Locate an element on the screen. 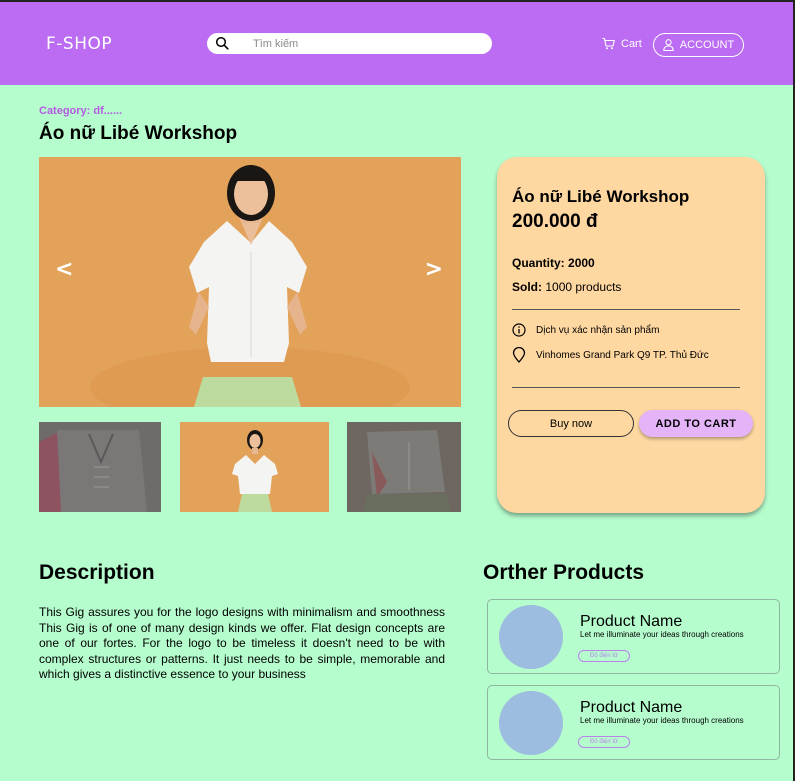 The height and width of the screenshot is (781, 795). location-text: Vinhomes Grand Park Q9 TP. Thủ Đức is located at coordinates (622, 355).